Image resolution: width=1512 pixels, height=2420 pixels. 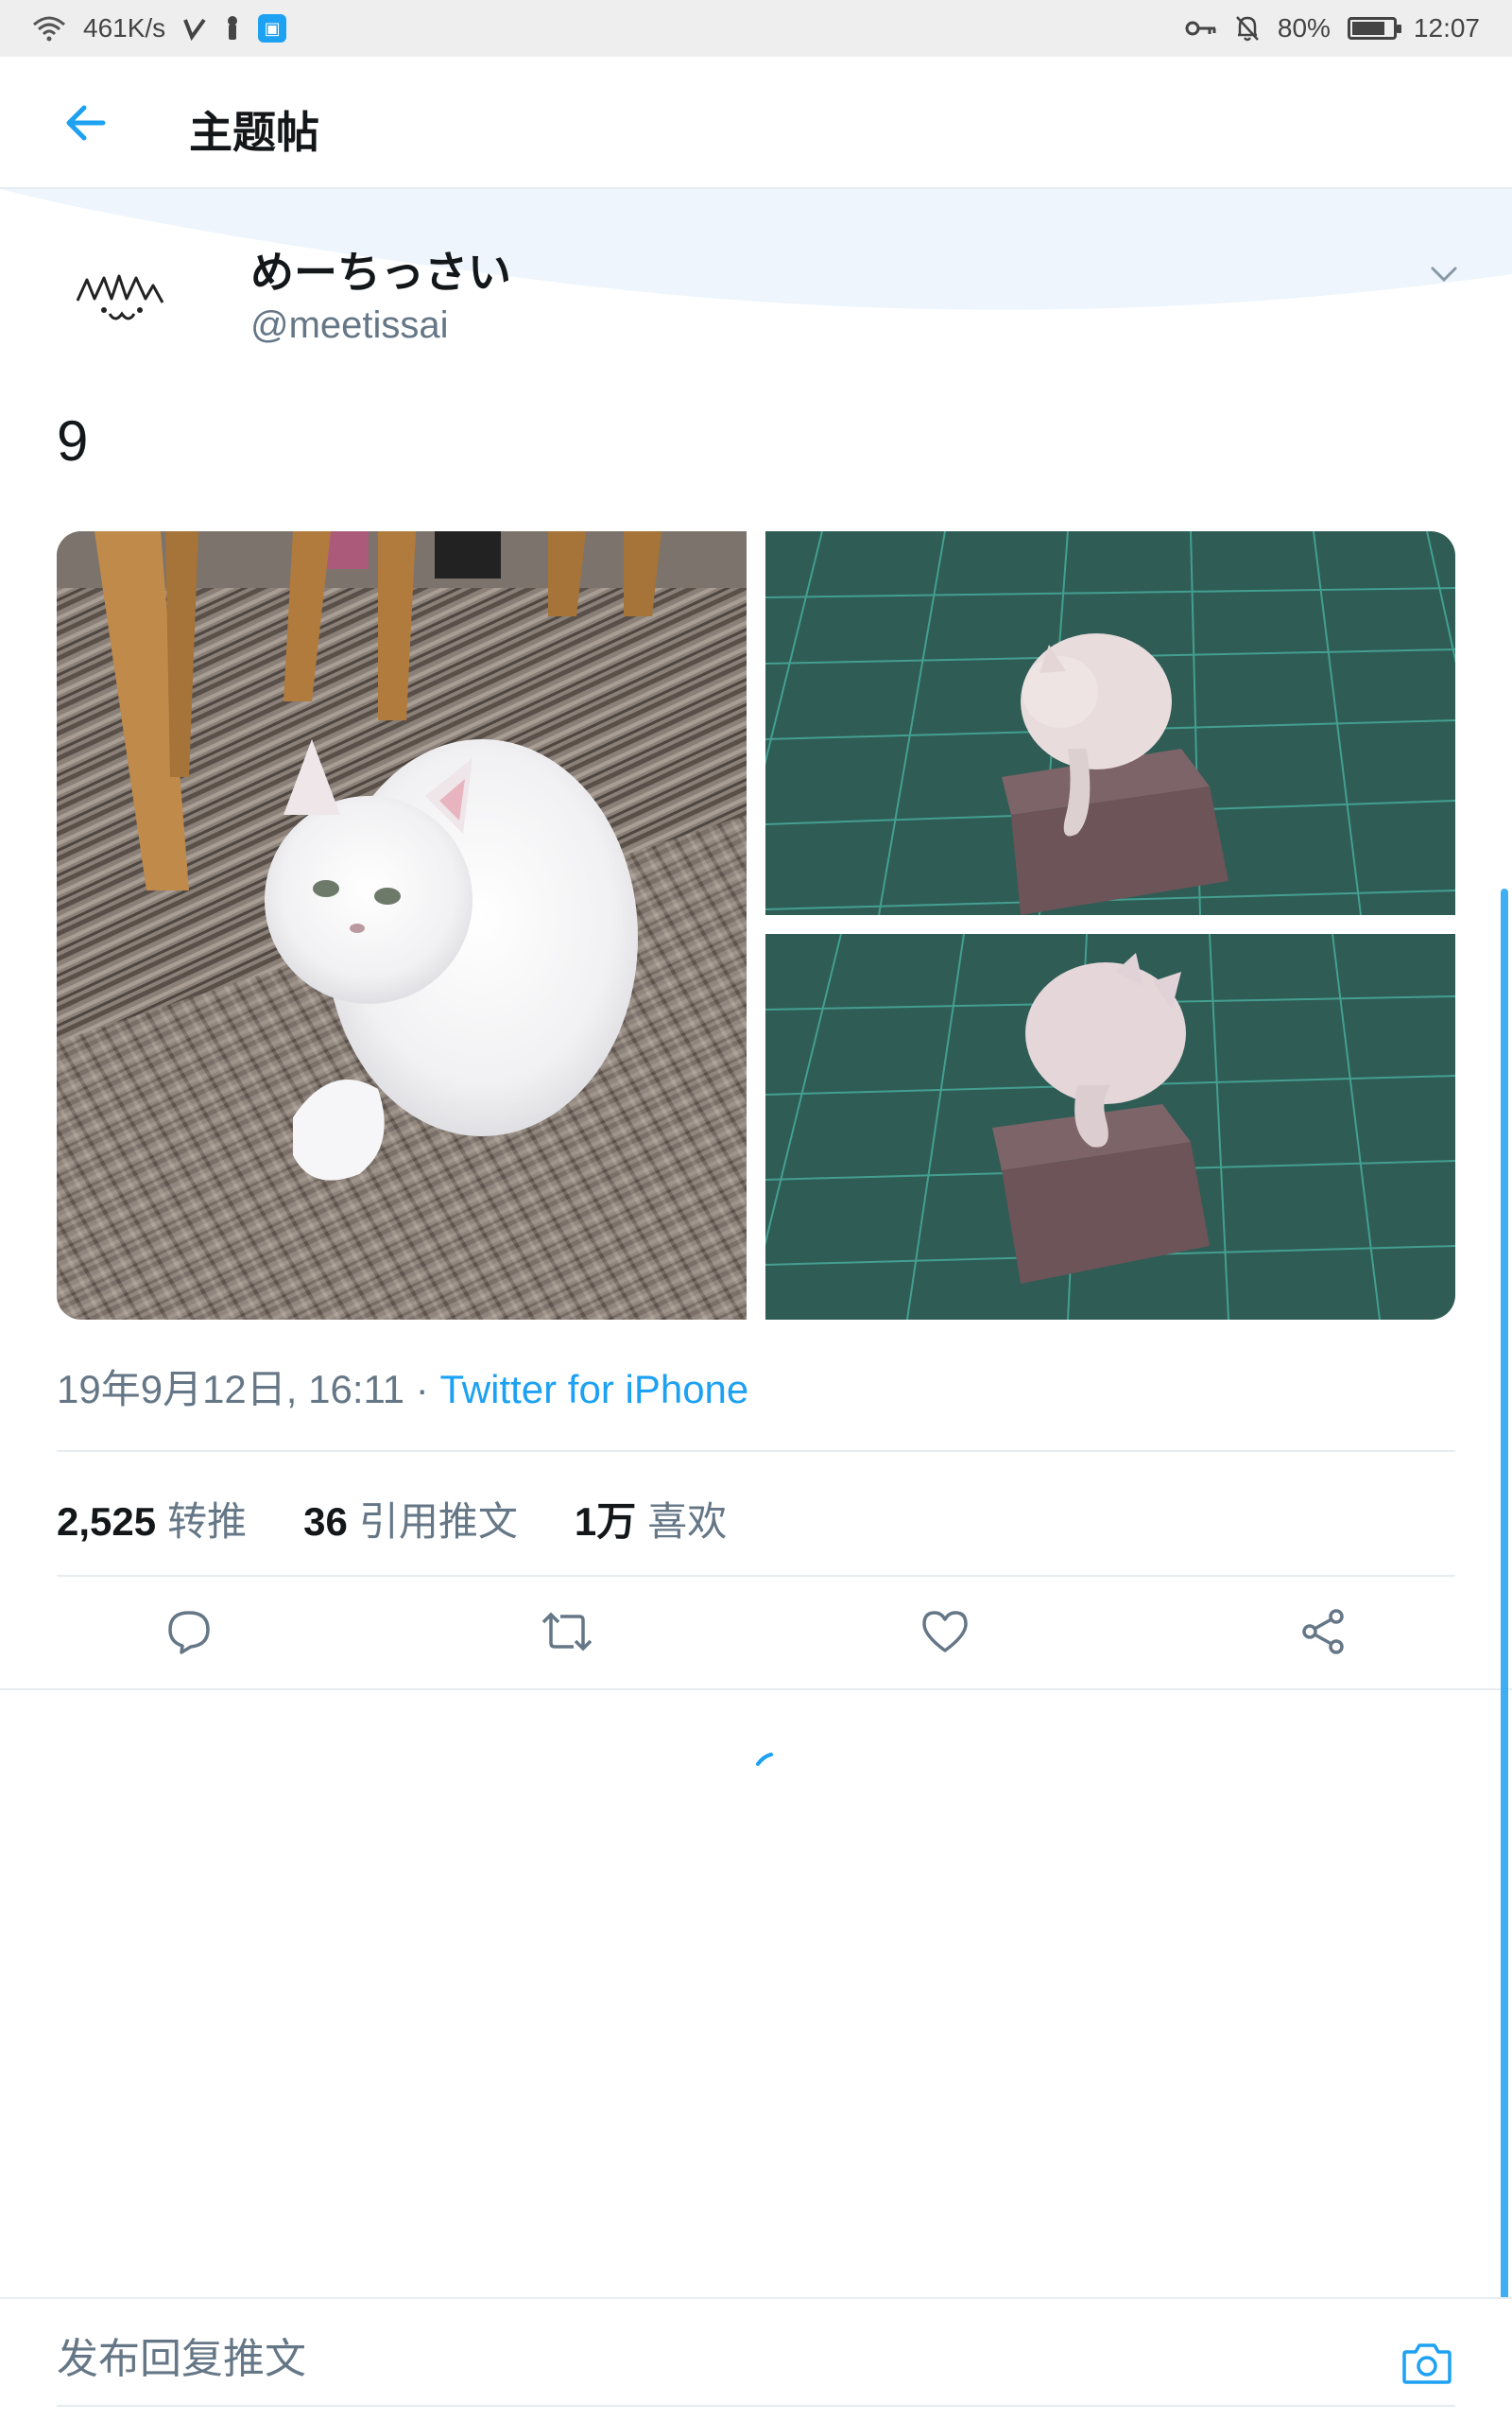 I want to click on retweet-icon, so click(x=567, y=1631).